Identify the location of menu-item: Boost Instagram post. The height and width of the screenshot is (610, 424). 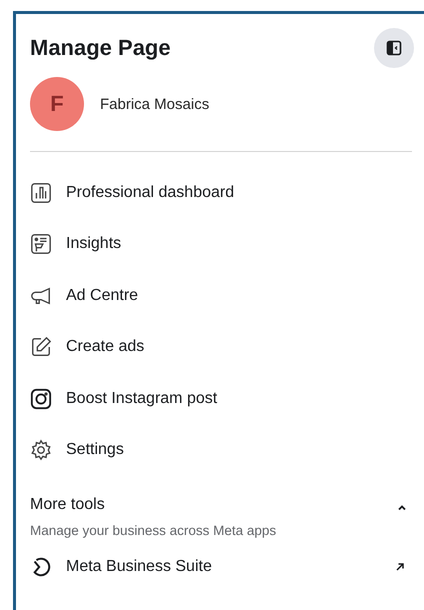
(221, 398).